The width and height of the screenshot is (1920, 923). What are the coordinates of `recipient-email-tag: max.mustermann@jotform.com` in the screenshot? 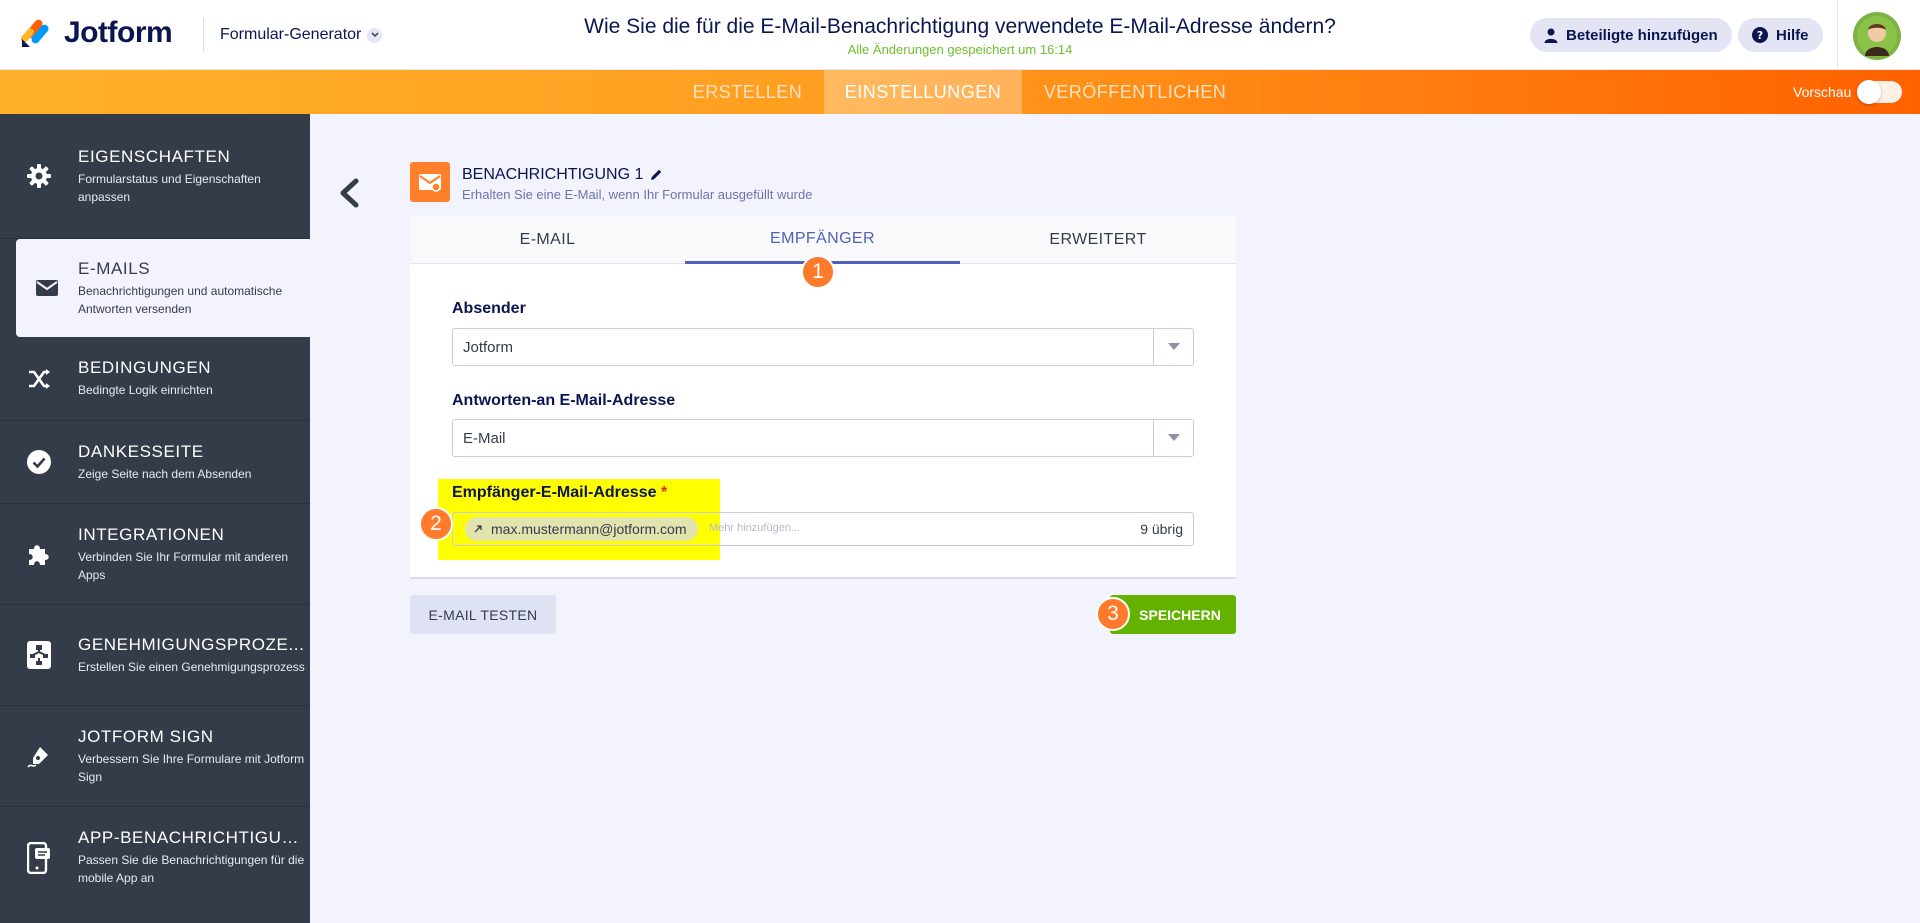 It's located at (582, 529).